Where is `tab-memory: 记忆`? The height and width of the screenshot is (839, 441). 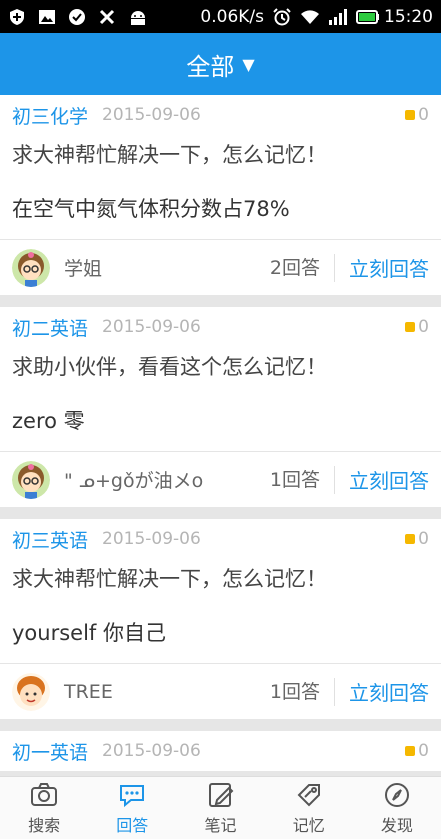
tab-memory: 记忆 is located at coordinates (309, 808).